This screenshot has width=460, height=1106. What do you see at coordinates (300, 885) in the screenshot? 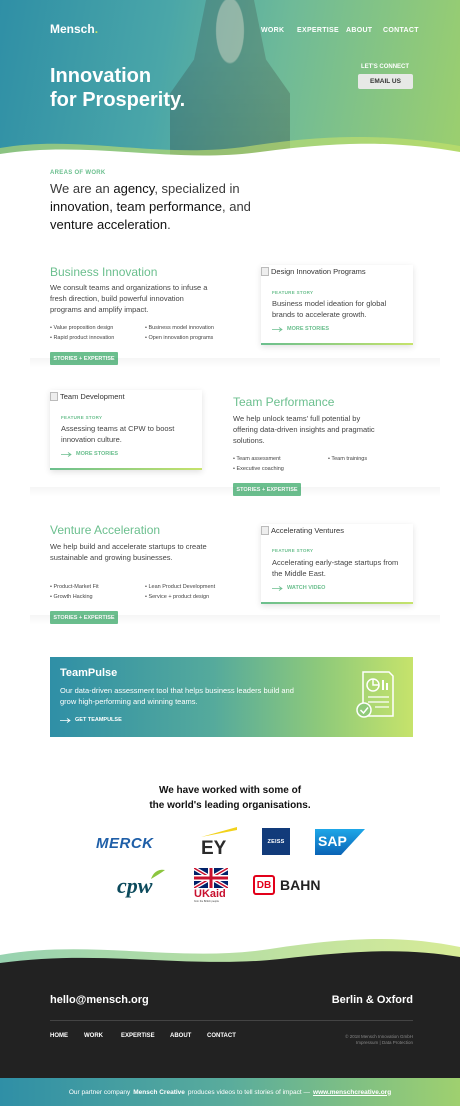
I see `bahn-wordmark: BAHN` at bounding box center [300, 885].